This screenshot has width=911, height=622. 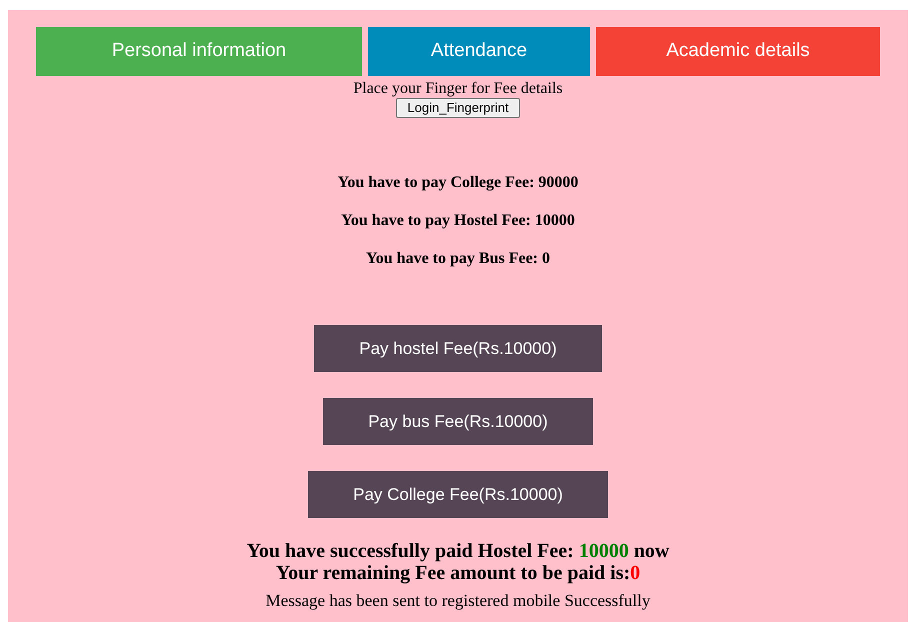 What do you see at coordinates (458, 258) in the screenshot?
I see `fee-line: You have to pay Bus Fee: 0` at bounding box center [458, 258].